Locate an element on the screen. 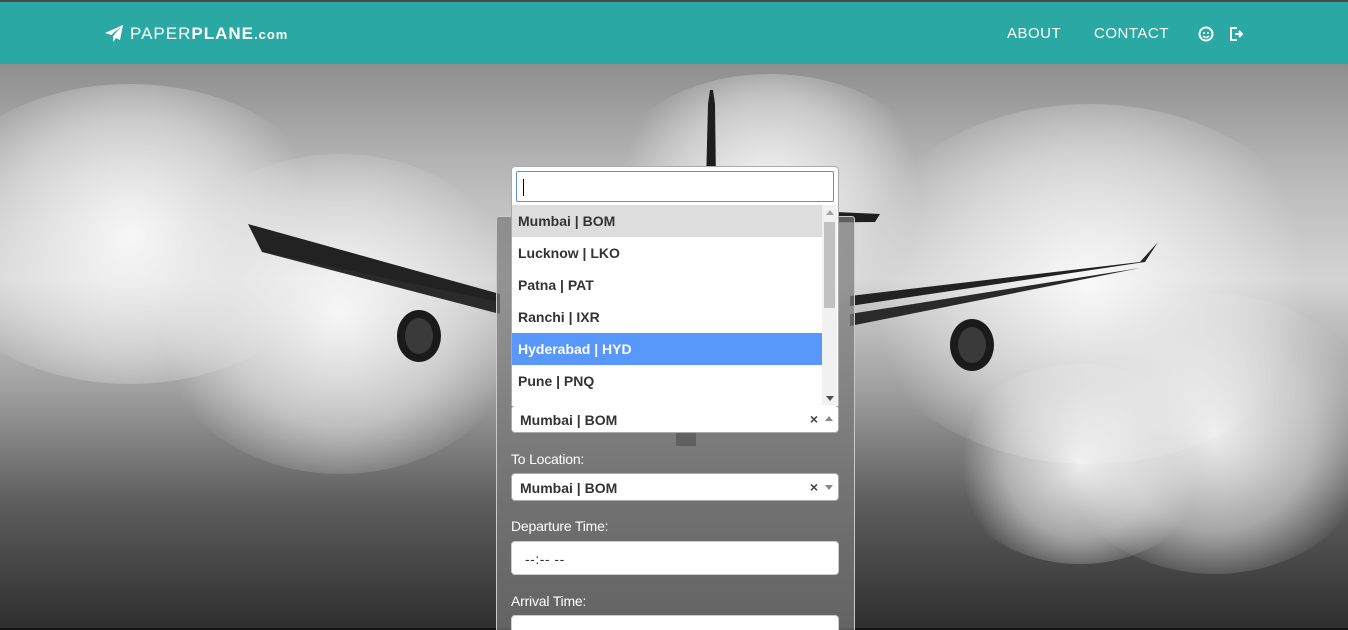  logout-icon is located at coordinates (1236, 34).